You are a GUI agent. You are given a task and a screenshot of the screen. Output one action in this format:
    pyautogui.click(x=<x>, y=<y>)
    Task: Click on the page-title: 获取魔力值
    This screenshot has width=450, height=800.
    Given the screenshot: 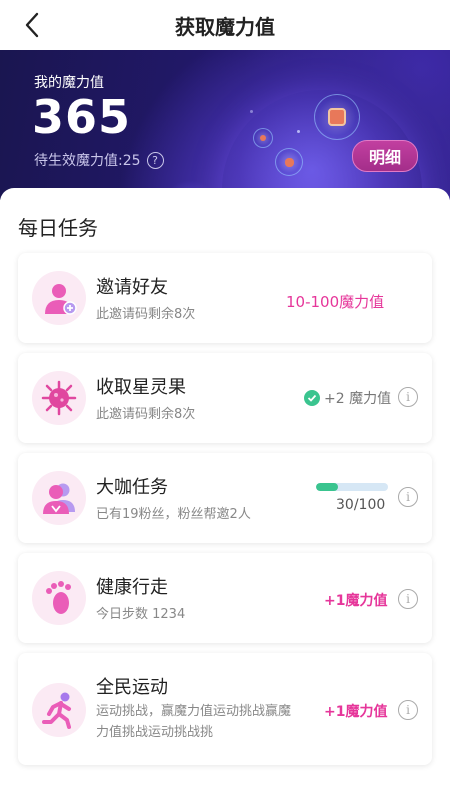 What is the action you would take?
    pyautogui.click(x=225, y=26)
    